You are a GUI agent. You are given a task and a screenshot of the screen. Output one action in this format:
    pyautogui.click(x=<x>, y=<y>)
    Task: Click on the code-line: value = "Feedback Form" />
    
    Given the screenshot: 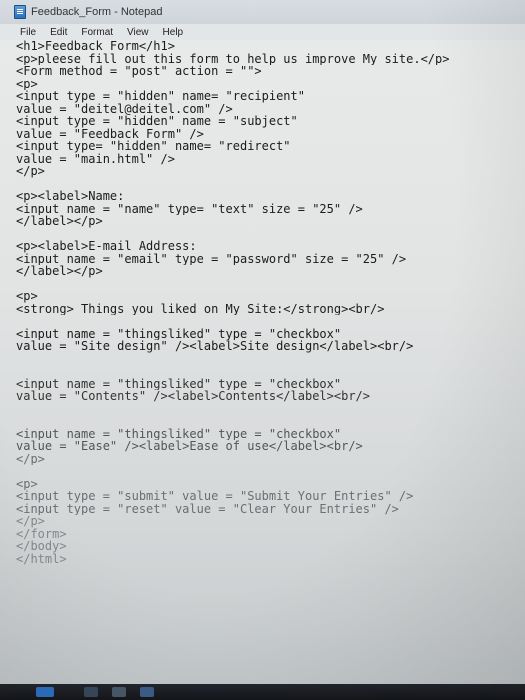 What is the action you would take?
    pyautogui.click(x=110, y=133)
    